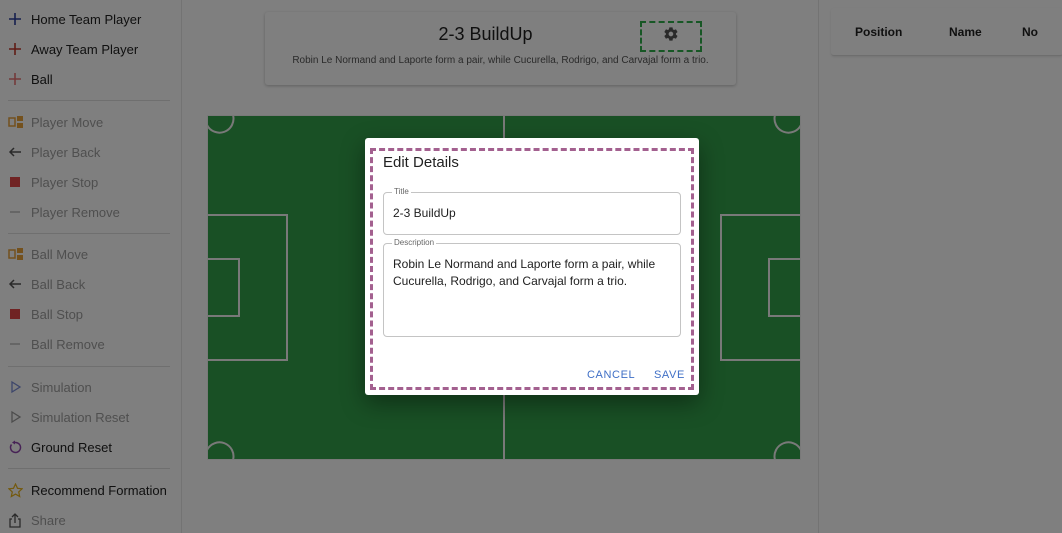 The image size is (1062, 533). I want to click on dialog-title: Edit Details, so click(421, 162).